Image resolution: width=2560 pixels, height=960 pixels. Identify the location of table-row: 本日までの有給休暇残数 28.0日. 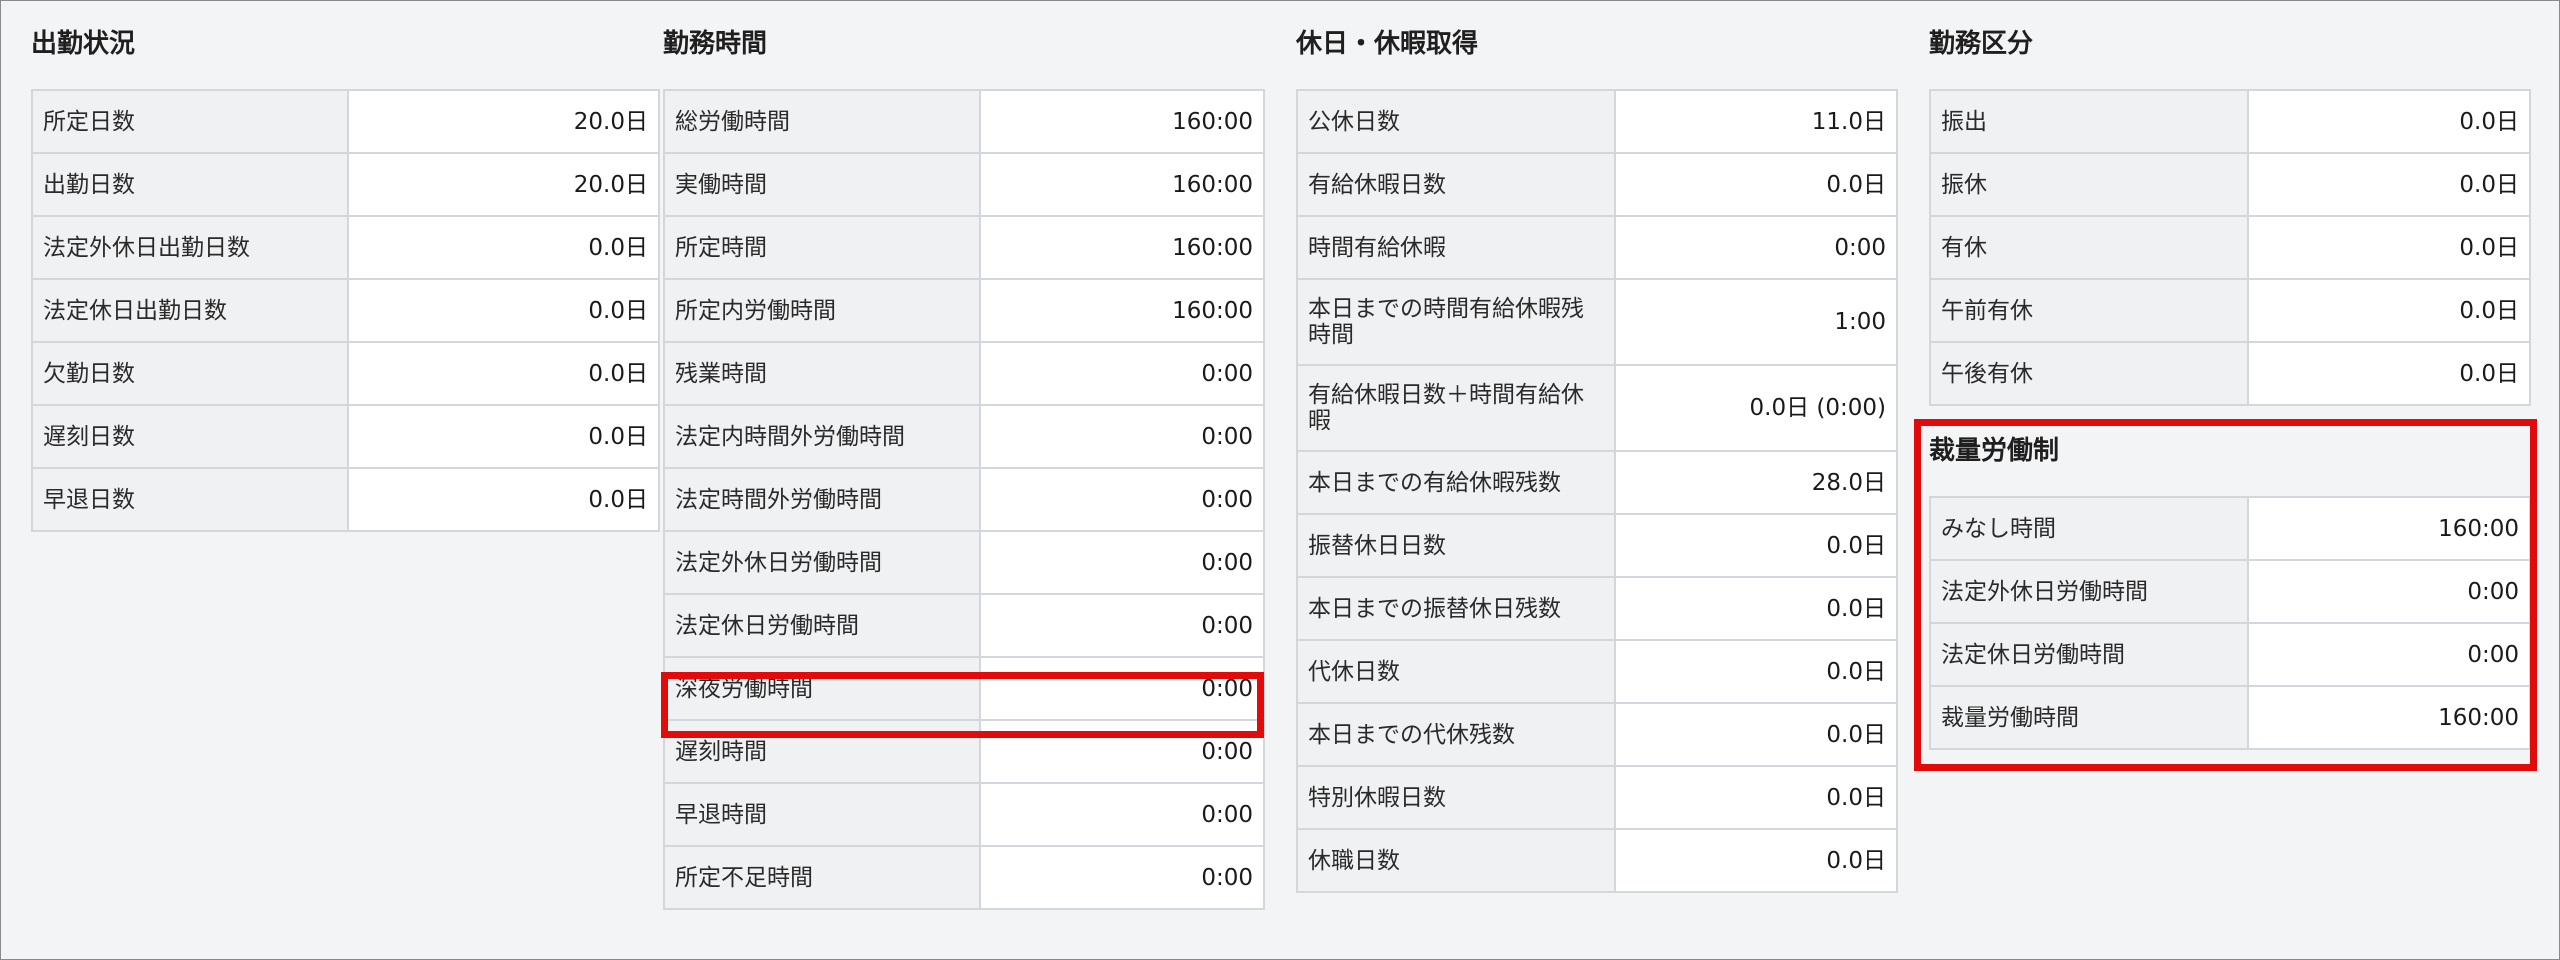
(1597, 482).